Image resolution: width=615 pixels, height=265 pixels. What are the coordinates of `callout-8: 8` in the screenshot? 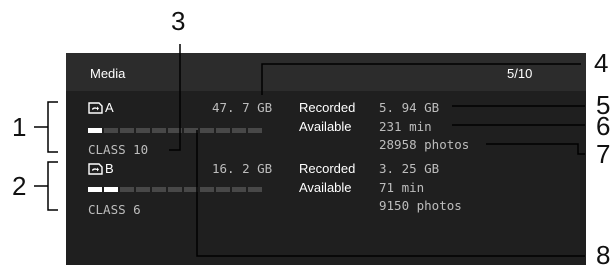 It's located at (603, 252).